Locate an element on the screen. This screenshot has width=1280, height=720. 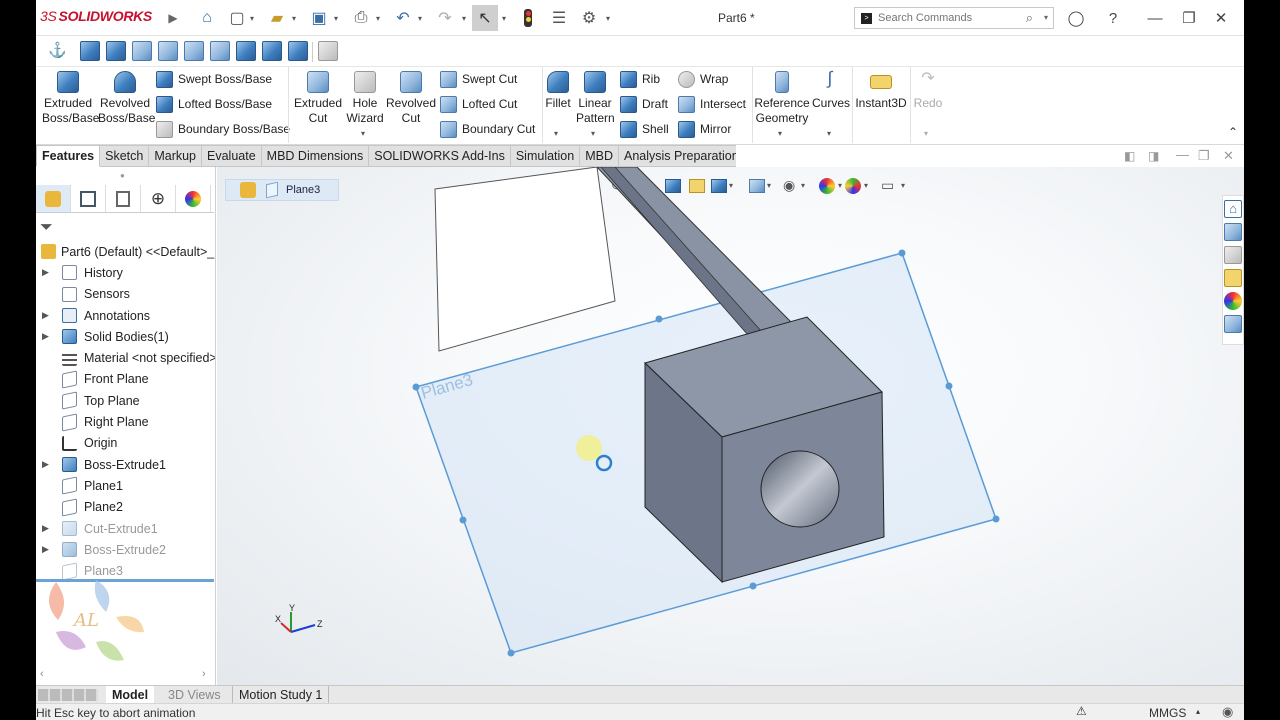
revolved-boss-base-button: Revolved Boss/Base is located at coordinates (126, 98).